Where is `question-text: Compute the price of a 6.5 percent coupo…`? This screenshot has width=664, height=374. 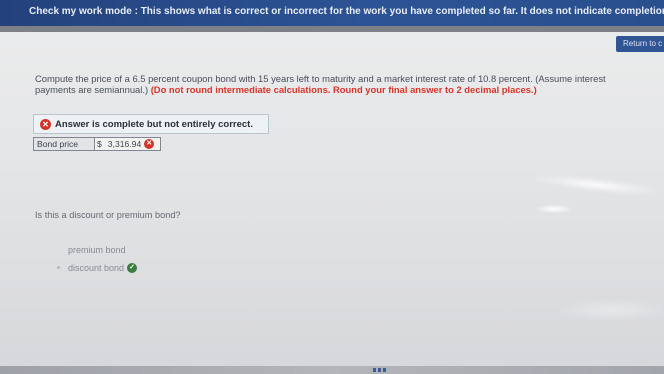 question-text: Compute the price of a 6.5 percent coupo… is located at coordinates (335, 84).